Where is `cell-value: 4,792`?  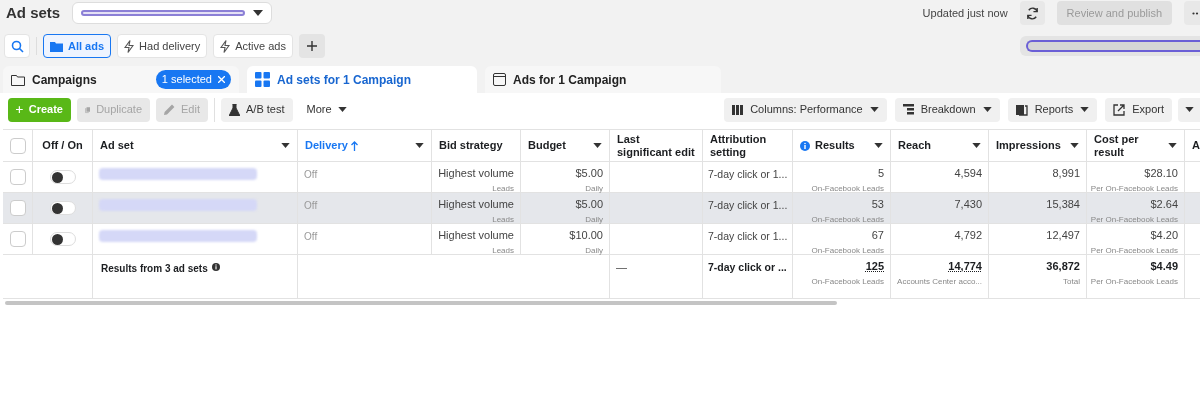 cell-value: 4,792 is located at coordinates (968, 235).